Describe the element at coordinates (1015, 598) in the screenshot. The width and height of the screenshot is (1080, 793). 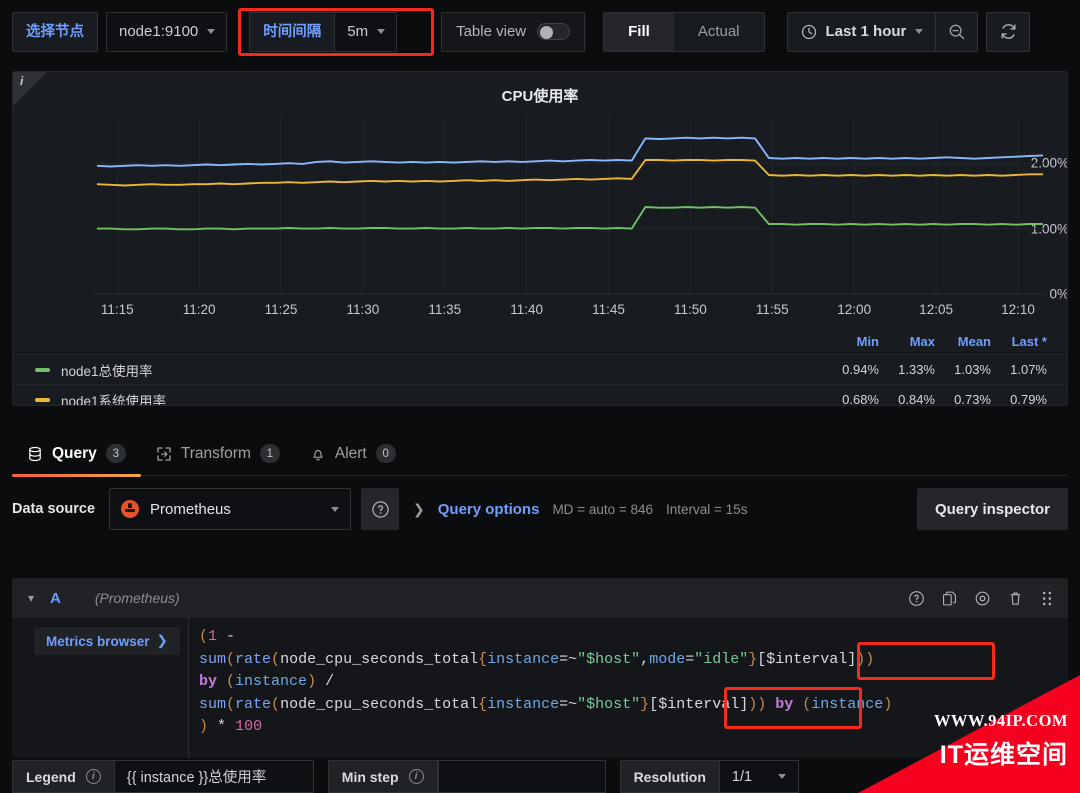
I see `trash-icon` at that location.